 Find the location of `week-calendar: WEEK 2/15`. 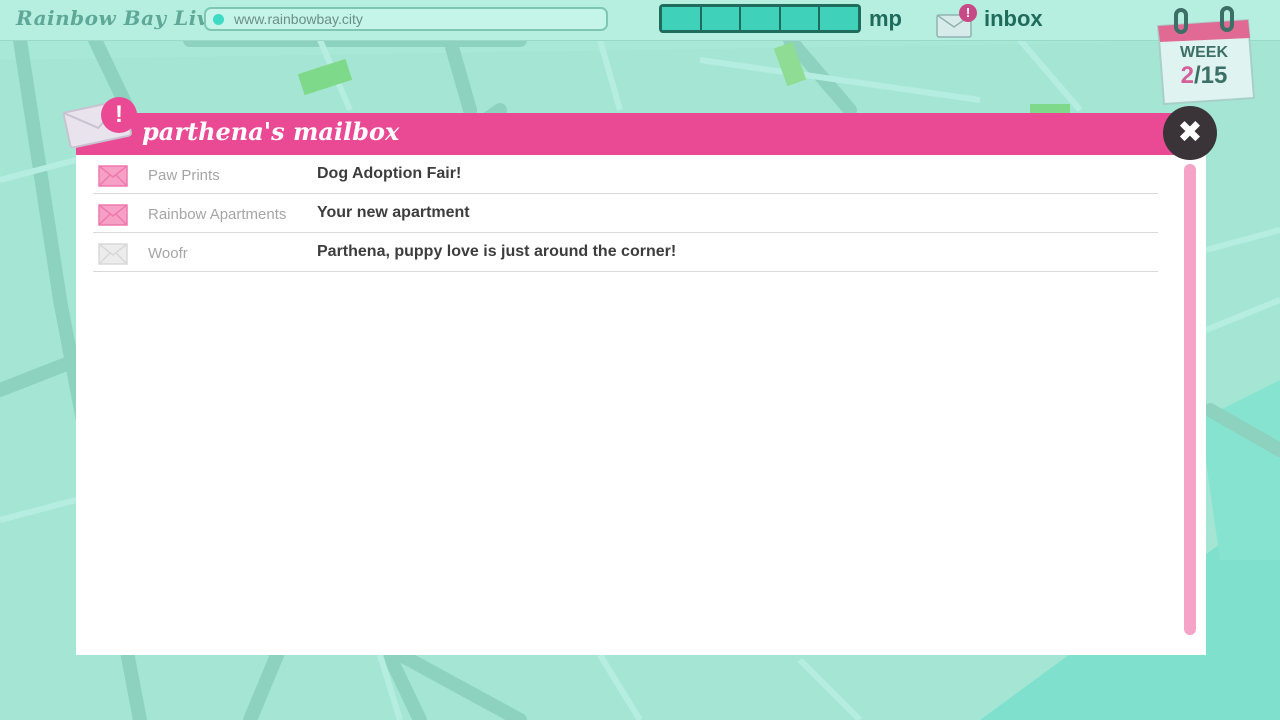

week-calendar: WEEK 2/15 is located at coordinates (1204, 56).